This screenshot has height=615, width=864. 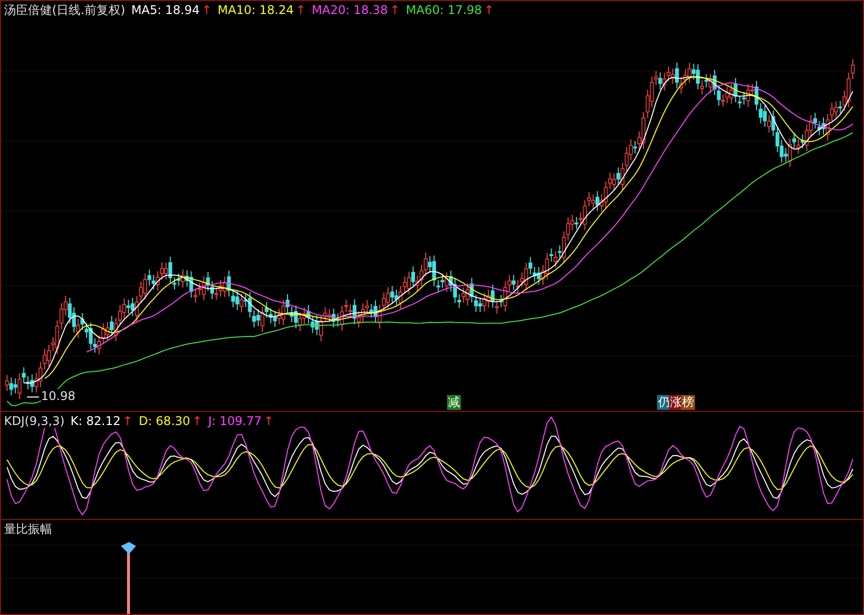 What do you see at coordinates (241, 421) in the screenshot?
I see `kdj-value: J: 109.77 ↑` at bounding box center [241, 421].